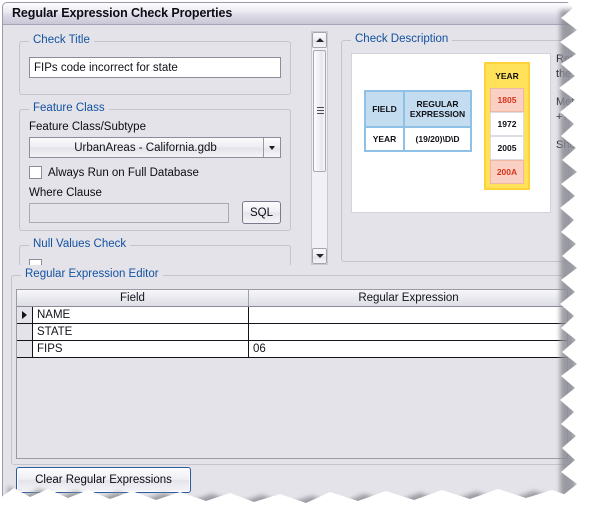 This screenshot has height=520, width=599. Describe the element at coordinates (129, 213) in the screenshot. I see `where-clause-input` at that location.